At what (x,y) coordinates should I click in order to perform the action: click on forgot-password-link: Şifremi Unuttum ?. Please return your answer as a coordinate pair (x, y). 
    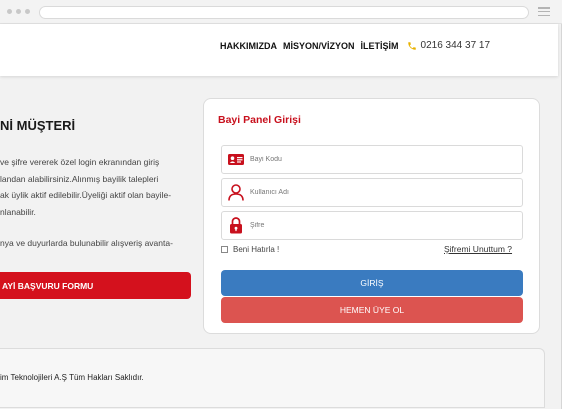
    Looking at the image, I should click on (478, 249).